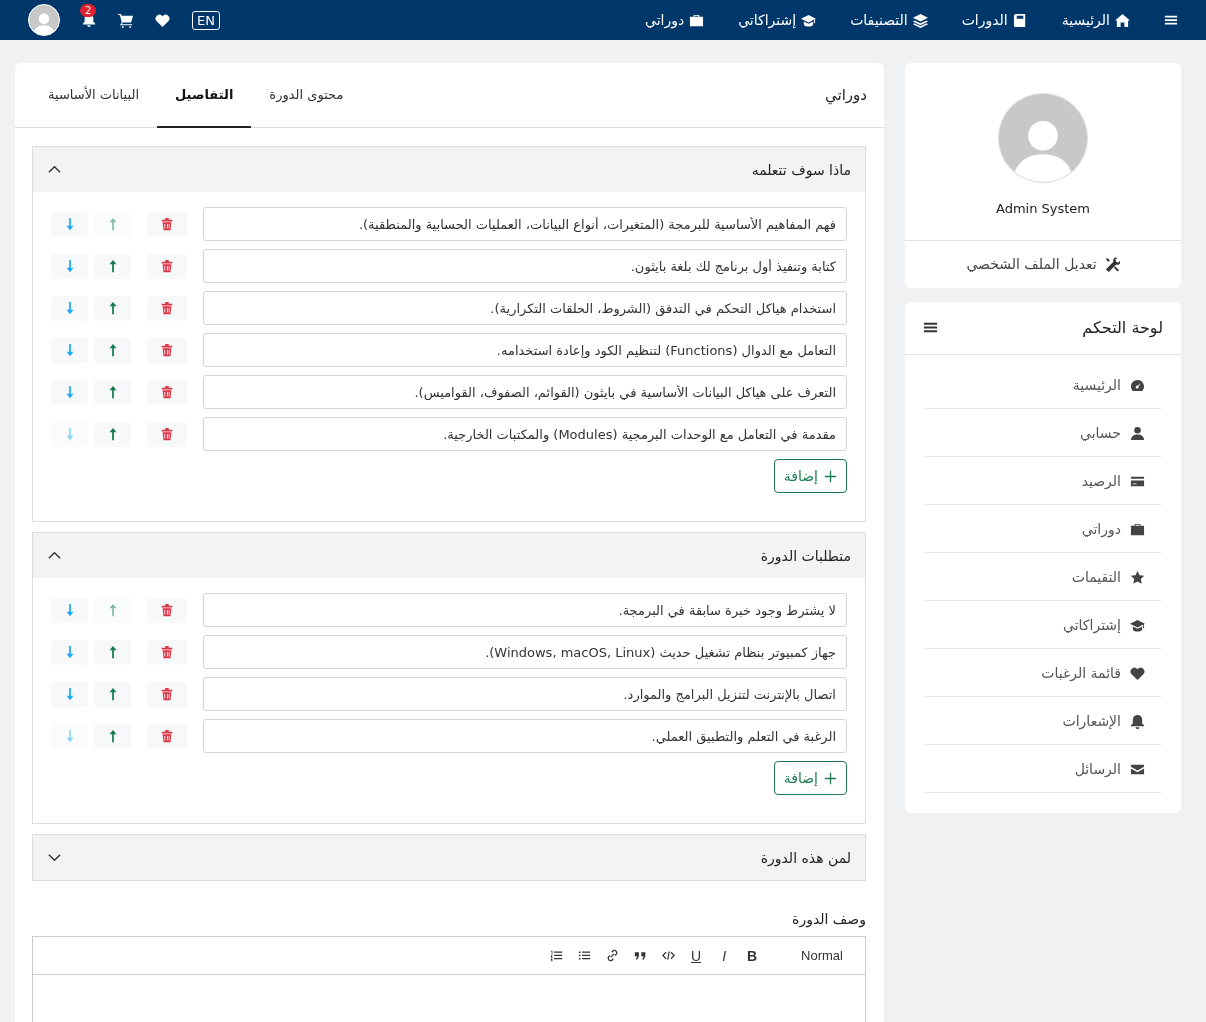  What do you see at coordinates (1043, 625) in the screenshot?
I see `sidebar-item: إشتراكاتي` at bounding box center [1043, 625].